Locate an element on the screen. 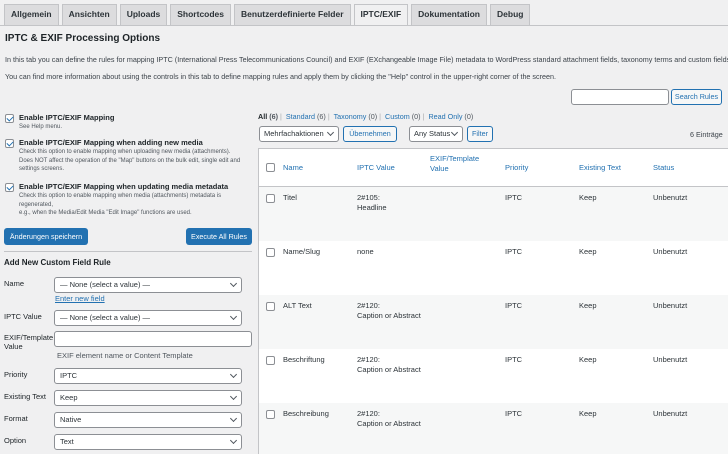 Image resolution: width=728 pixels, height=454 pixels. existing-text-select: Keep is located at coordinates (148, 398).